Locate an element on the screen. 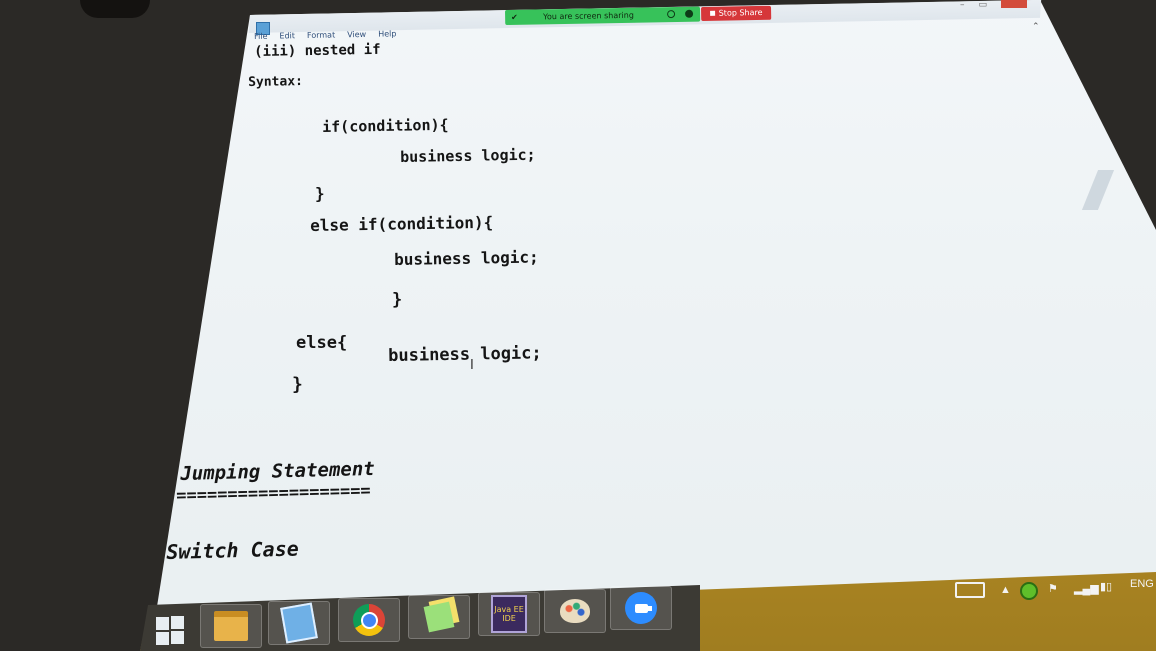 This screenshot has height=651, width=1156. start-button is located at coordinates (170, 630).